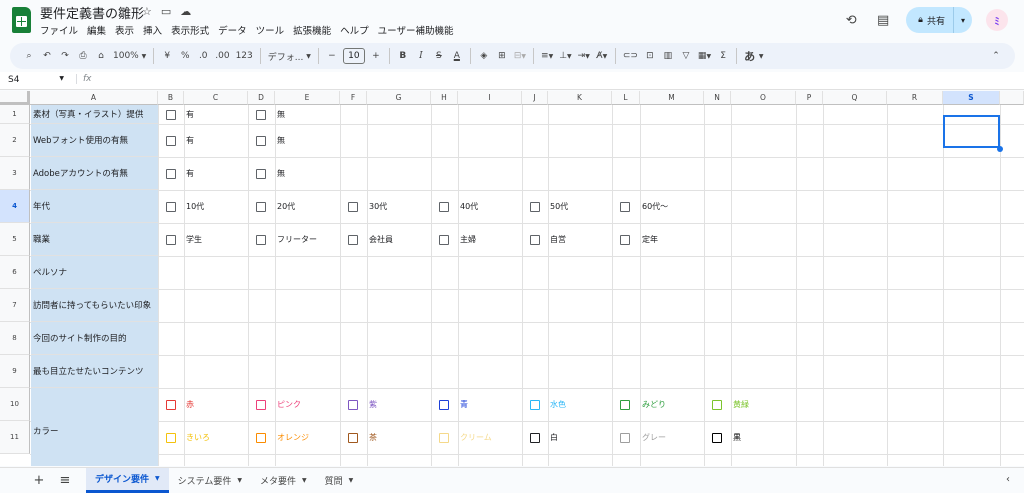 The height and width of the screenshot is (493, 1024). What do you see at coordinates (971, 131) in the screenshot?
I see `selected-cell` at bounding box center [971, 131].